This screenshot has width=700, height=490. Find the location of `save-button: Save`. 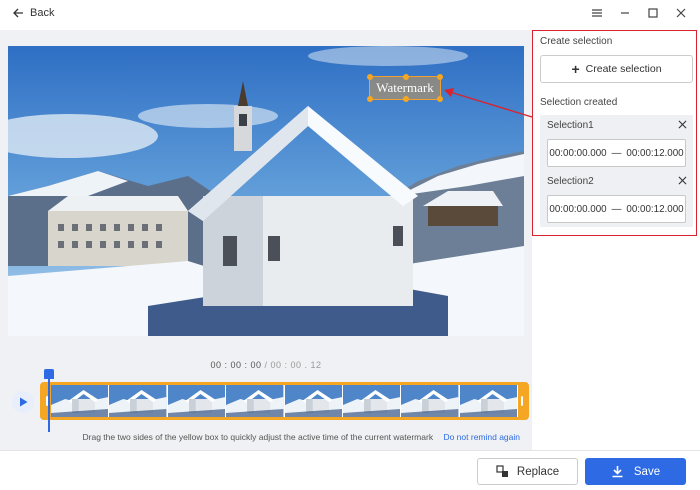

save-button: Save is located at coordinates (635, 471).